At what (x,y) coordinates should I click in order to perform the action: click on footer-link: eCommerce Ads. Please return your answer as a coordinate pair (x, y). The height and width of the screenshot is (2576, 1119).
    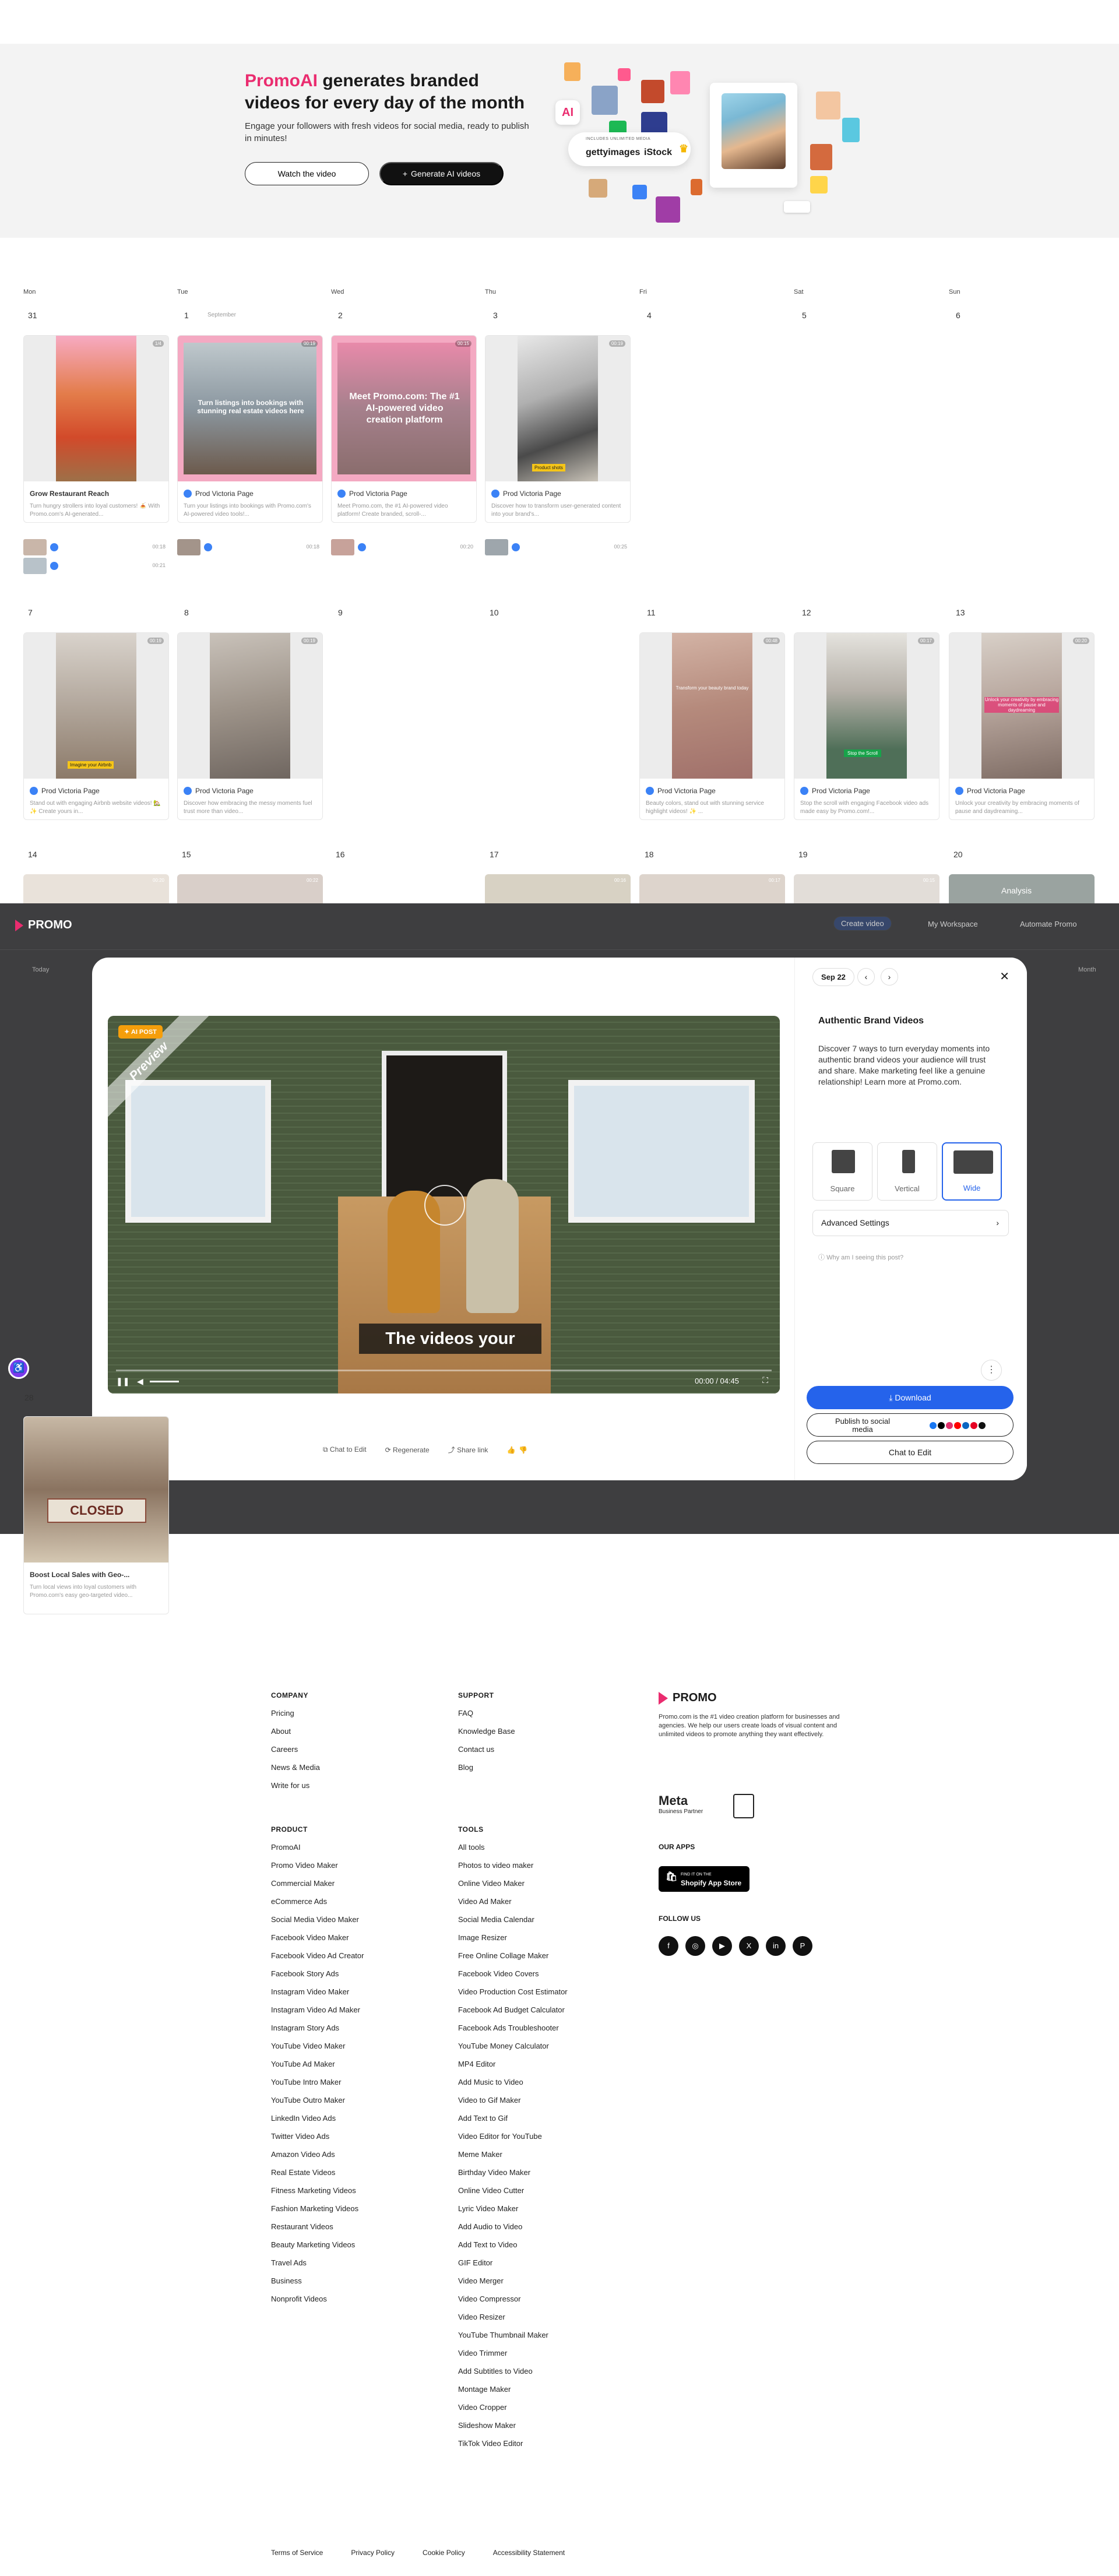
    Looking at the image, I should click on (317, 1905).